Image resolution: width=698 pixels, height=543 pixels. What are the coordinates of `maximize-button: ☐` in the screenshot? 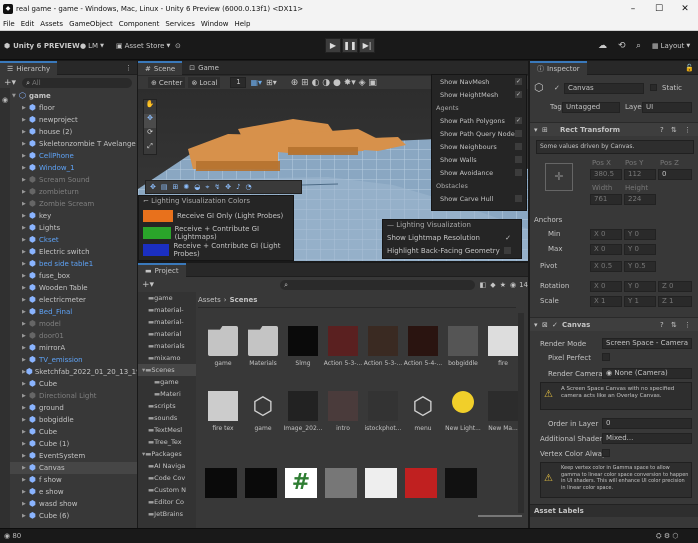 It's located at (659, 9).